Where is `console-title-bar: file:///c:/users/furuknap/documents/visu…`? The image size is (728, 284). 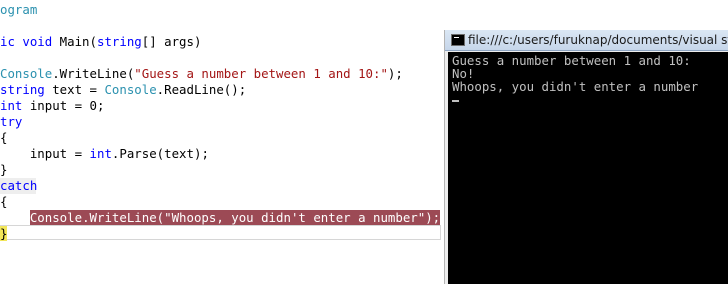 console-title-bar: file:///c:/users/furuknap/documents/visu… is located at coordinates (586, 40).